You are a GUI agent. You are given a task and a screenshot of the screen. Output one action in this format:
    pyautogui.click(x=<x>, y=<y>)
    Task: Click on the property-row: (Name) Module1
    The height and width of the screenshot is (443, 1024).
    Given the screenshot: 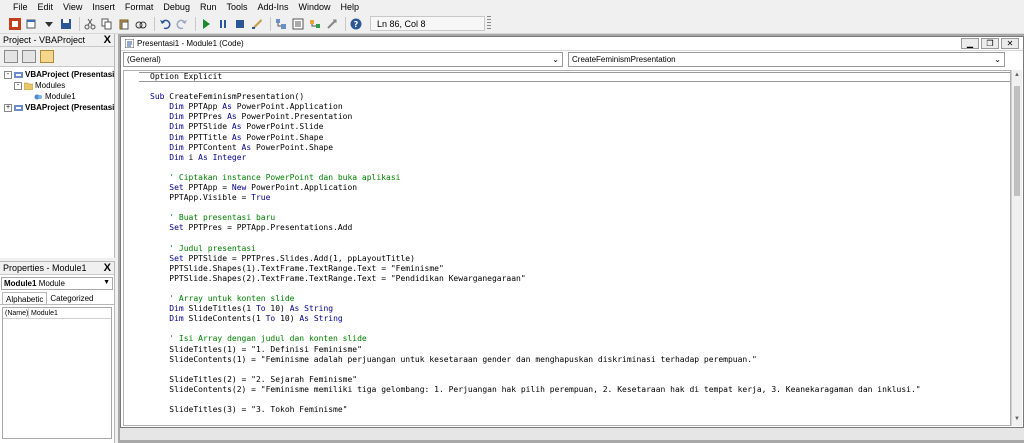 What is the action you would take?
    pyautogui.click(x=57, y=313)
    